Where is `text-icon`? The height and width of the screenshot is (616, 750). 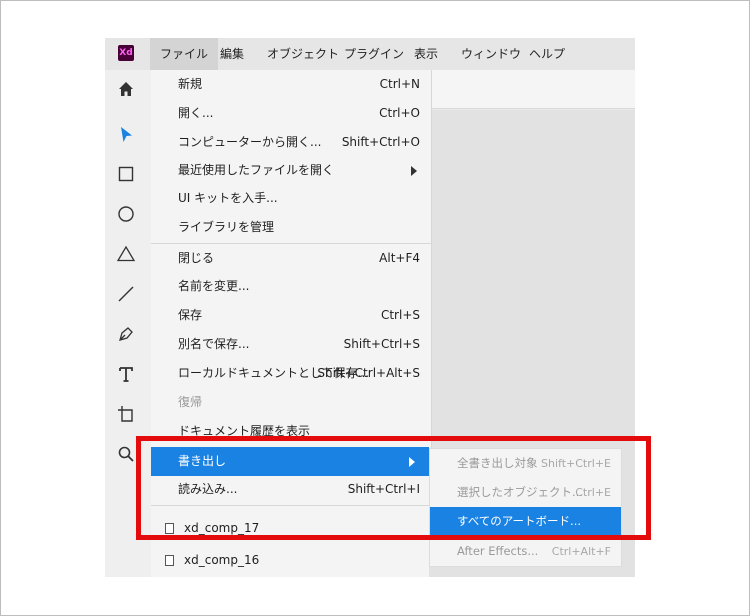
text-icon is located at coordinates (126, 374).